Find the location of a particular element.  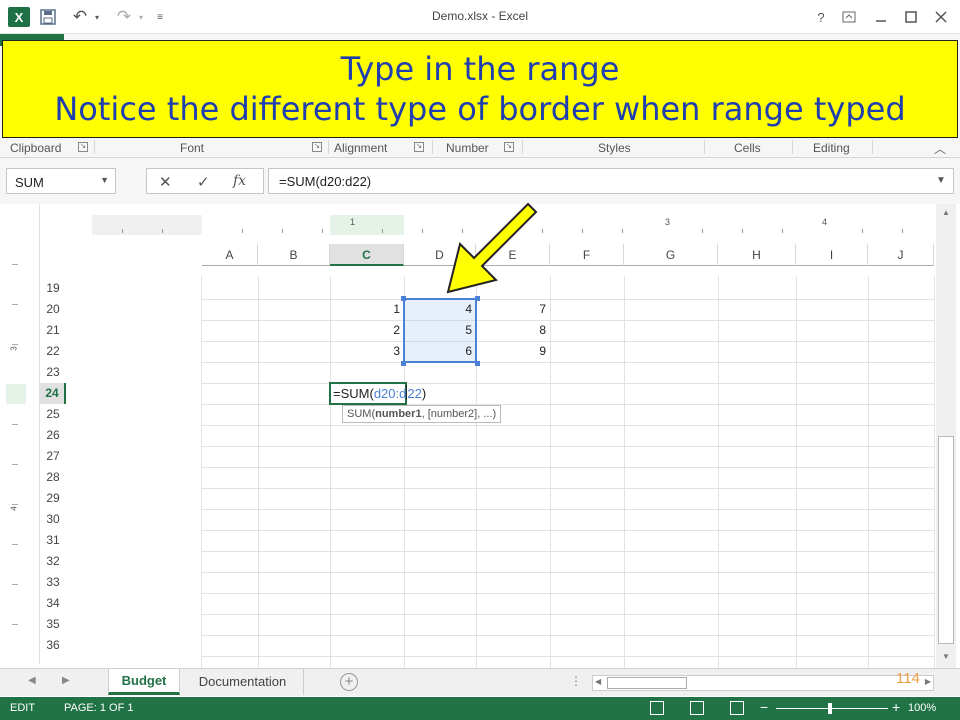

row-header-32: 32 is located at coordinates (53, 561).